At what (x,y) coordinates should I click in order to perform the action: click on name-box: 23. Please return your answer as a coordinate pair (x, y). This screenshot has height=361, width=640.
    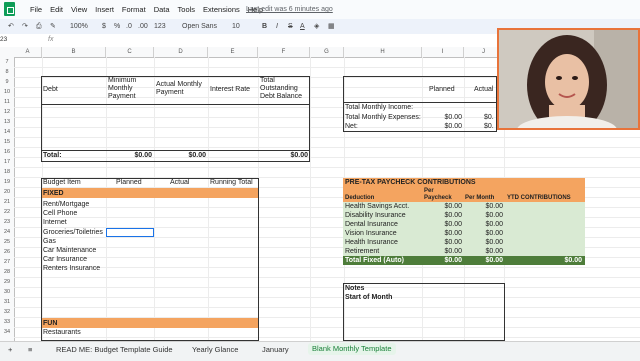
    Looking at the image, I should click on (3, 39).